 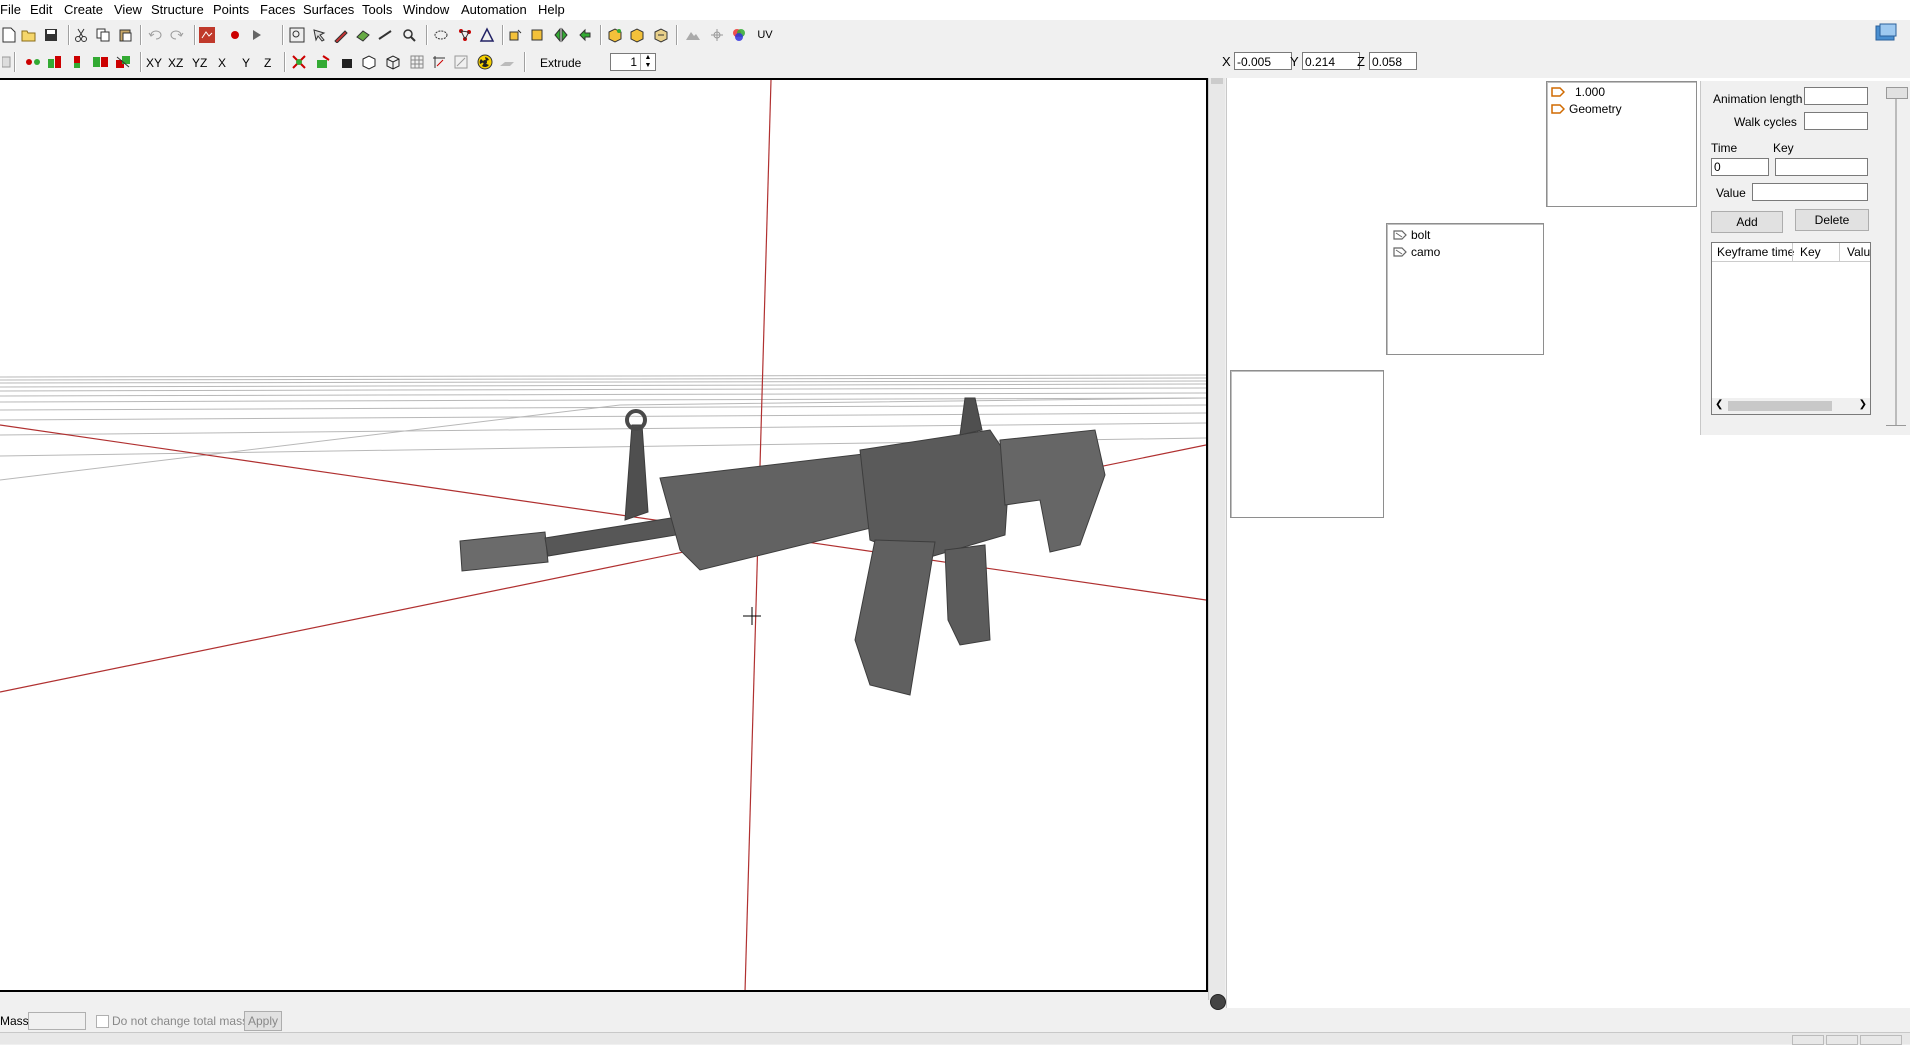 What do you see at coordinates (1216, 539) in the screenshot?
I see `viewport-scrollbar` at bounding box center [1216, 539].